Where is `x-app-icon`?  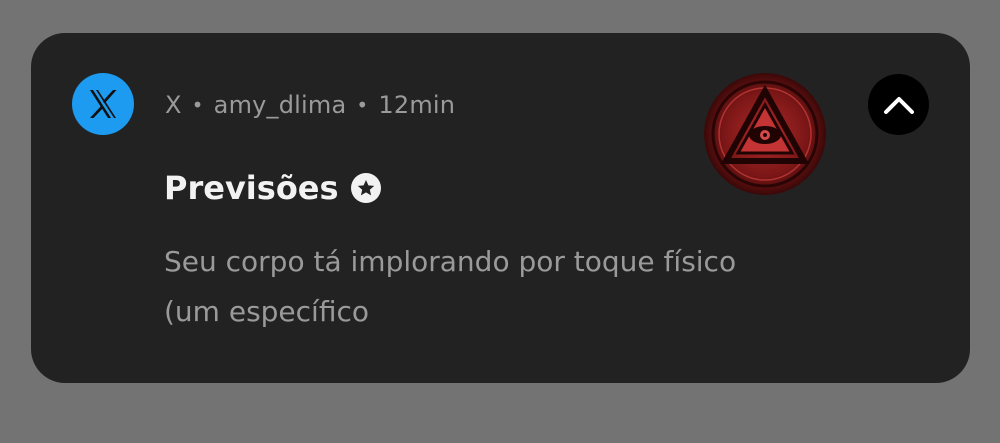
x-app-icon is located at coordinates (103, 104).